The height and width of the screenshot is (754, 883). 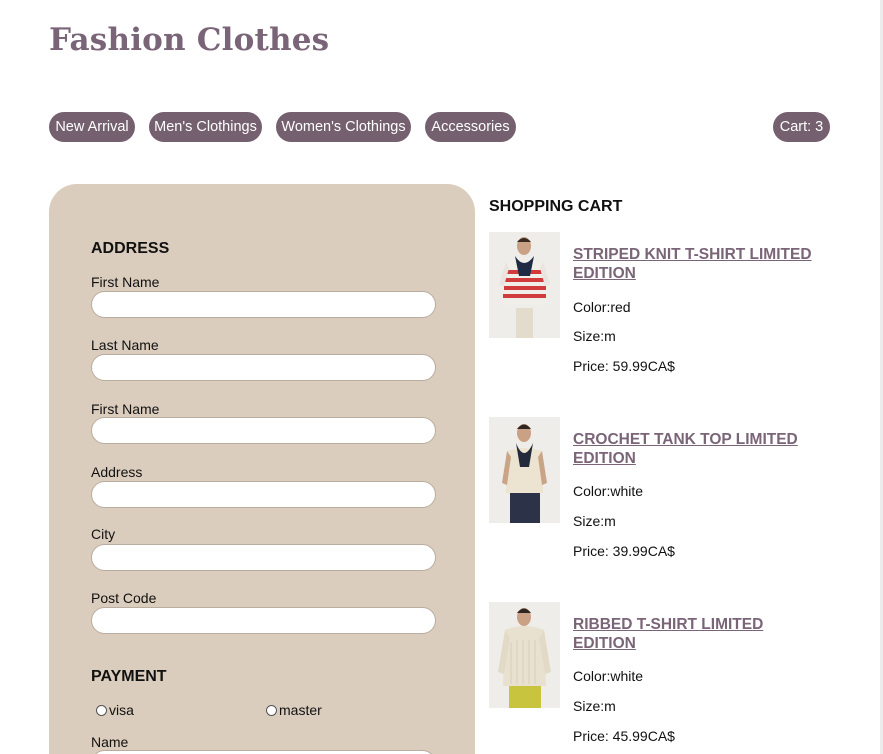 I want to click on master-radio, so click(x=271, y=710).